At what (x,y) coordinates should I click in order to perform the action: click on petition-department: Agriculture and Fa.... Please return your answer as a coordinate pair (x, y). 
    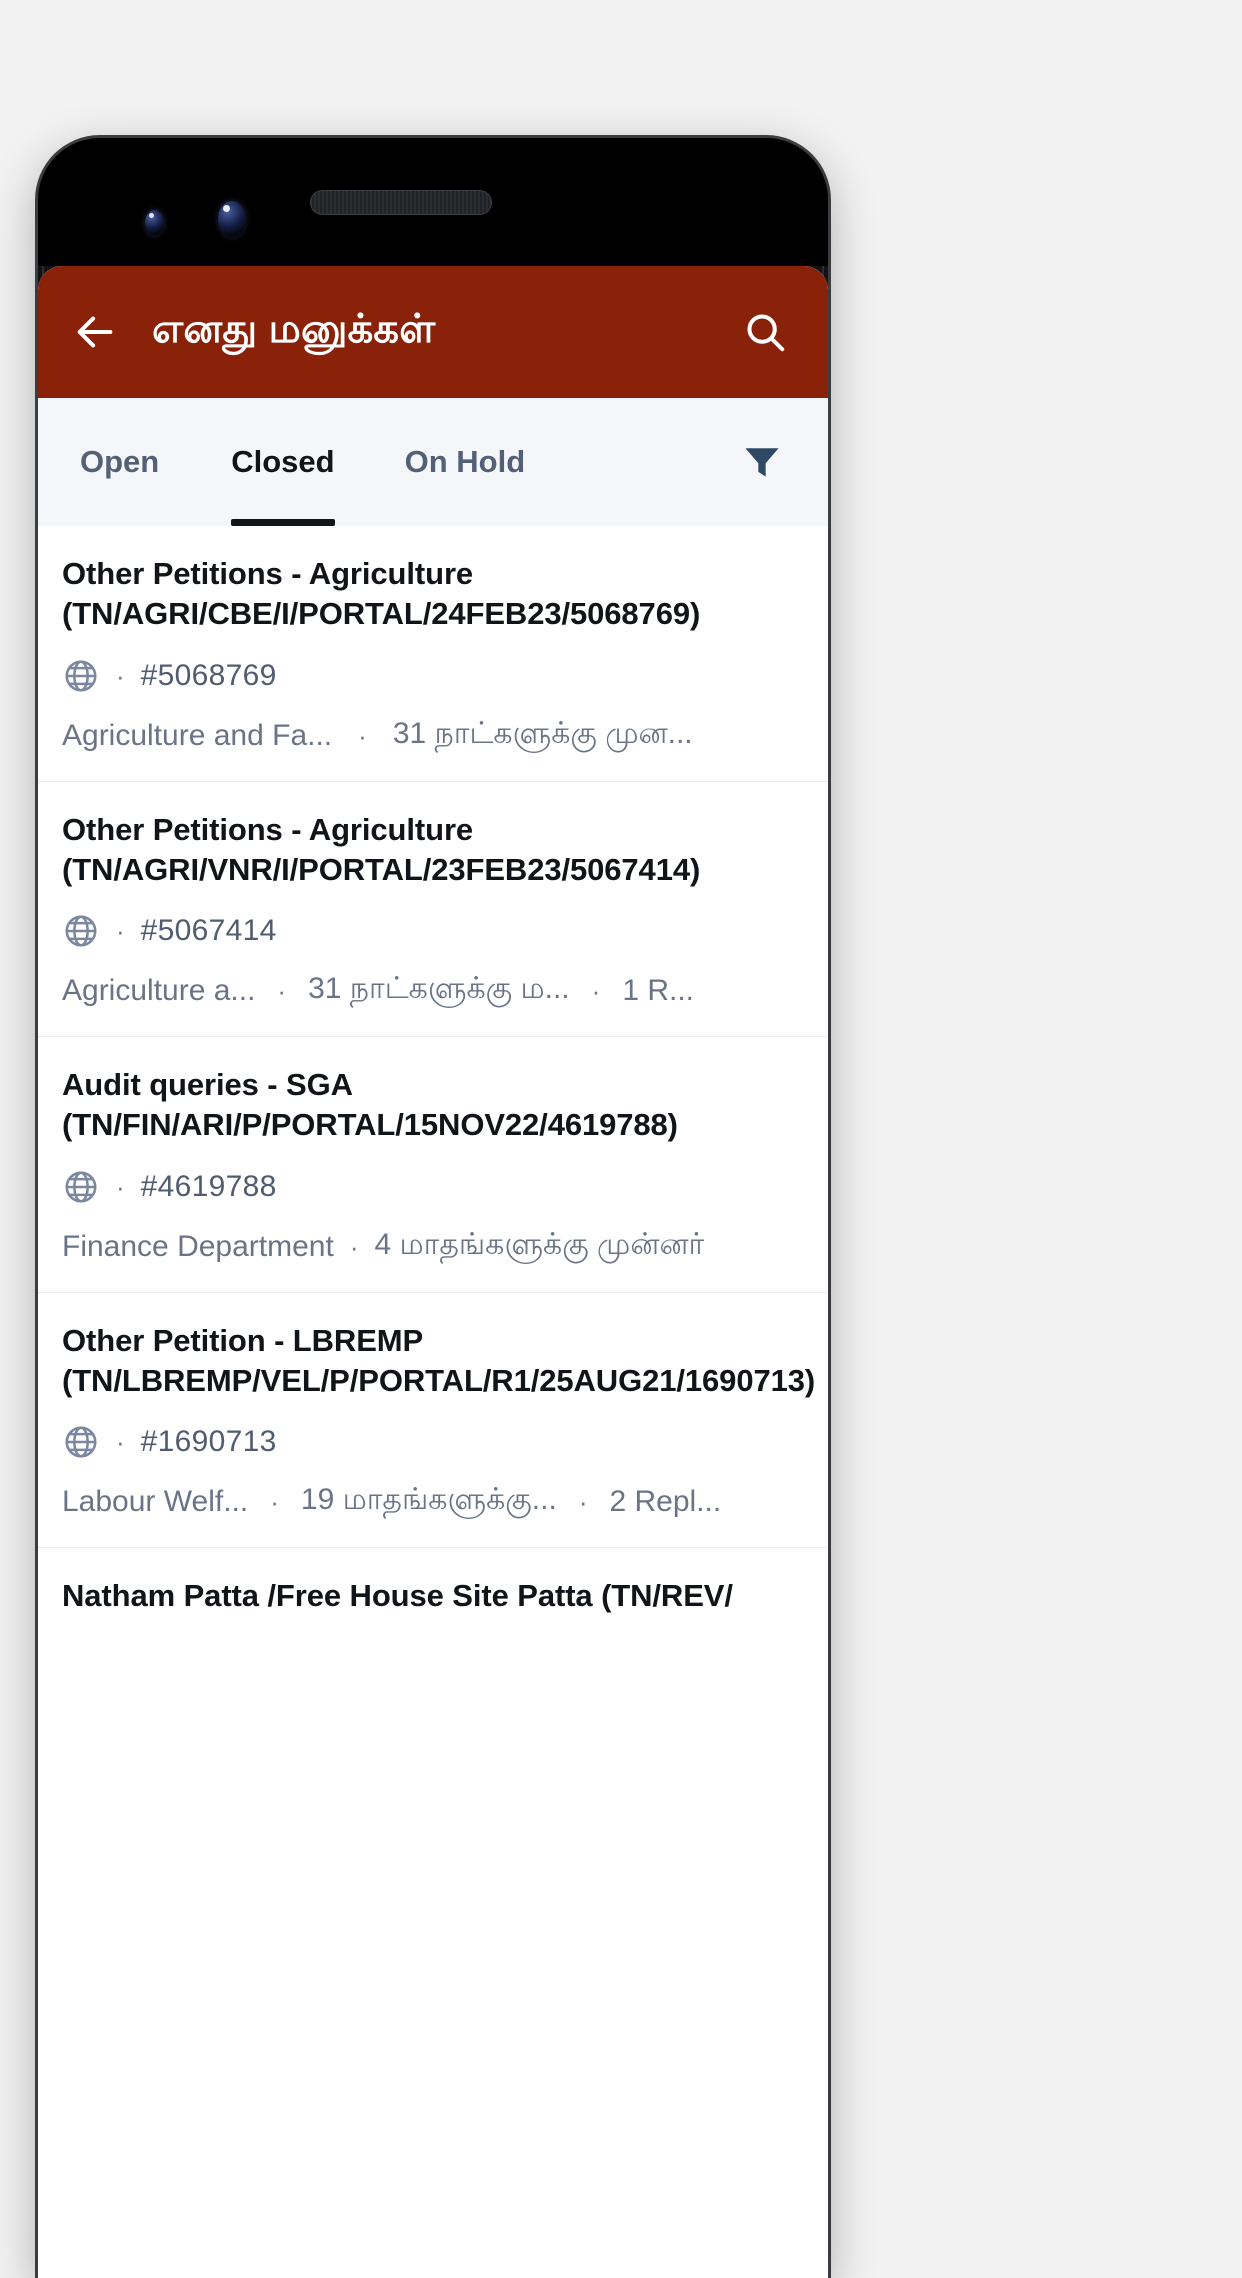
    Looking at the image, I should click on (197, 735).